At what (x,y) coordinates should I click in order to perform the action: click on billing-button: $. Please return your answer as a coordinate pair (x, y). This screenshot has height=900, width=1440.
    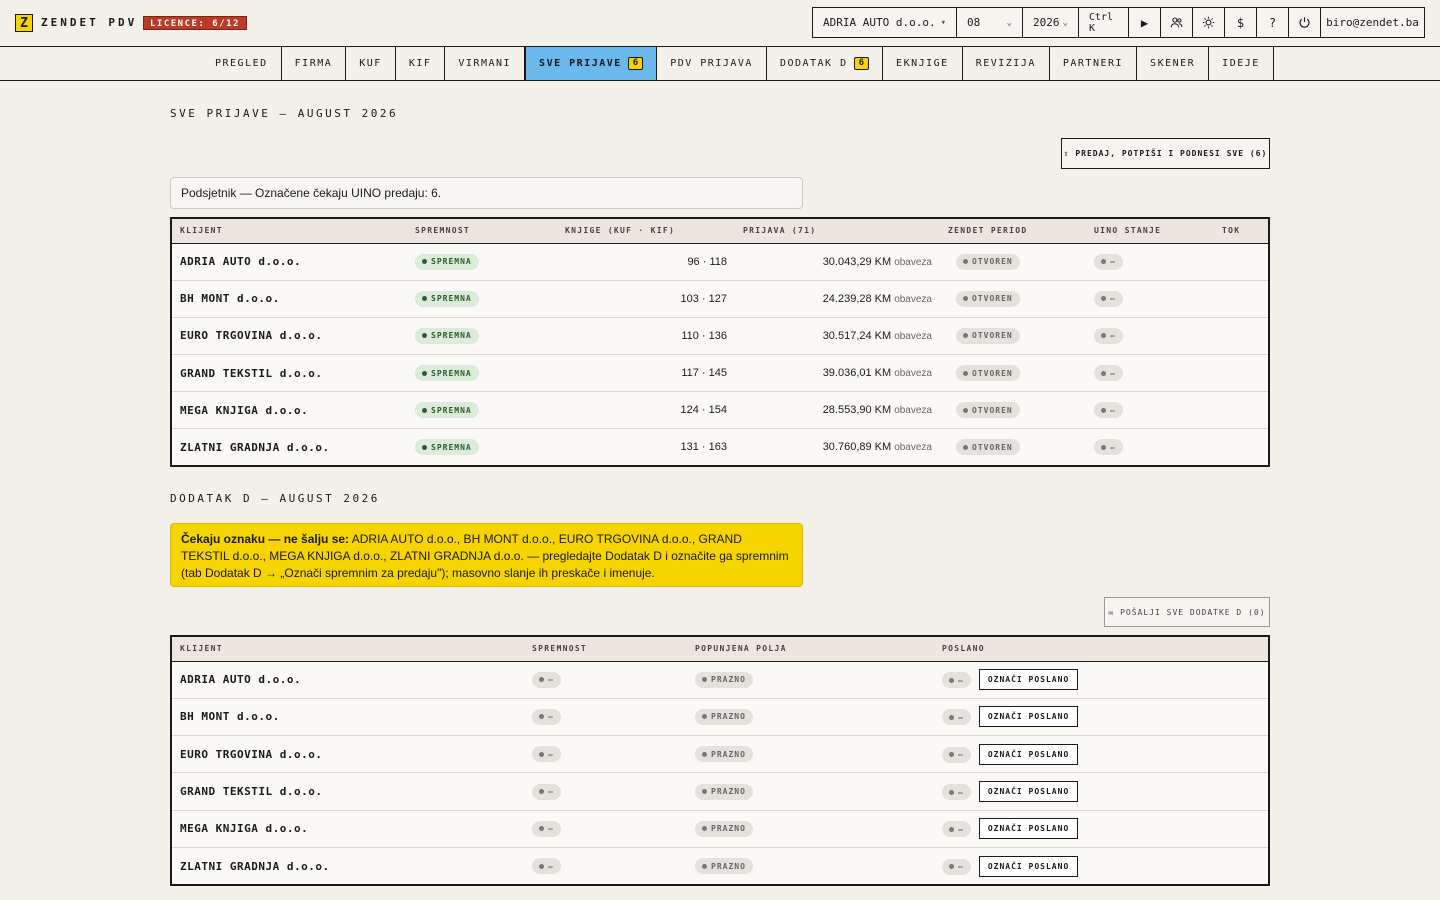
    Looking at the image, I should click on (1241, 22).